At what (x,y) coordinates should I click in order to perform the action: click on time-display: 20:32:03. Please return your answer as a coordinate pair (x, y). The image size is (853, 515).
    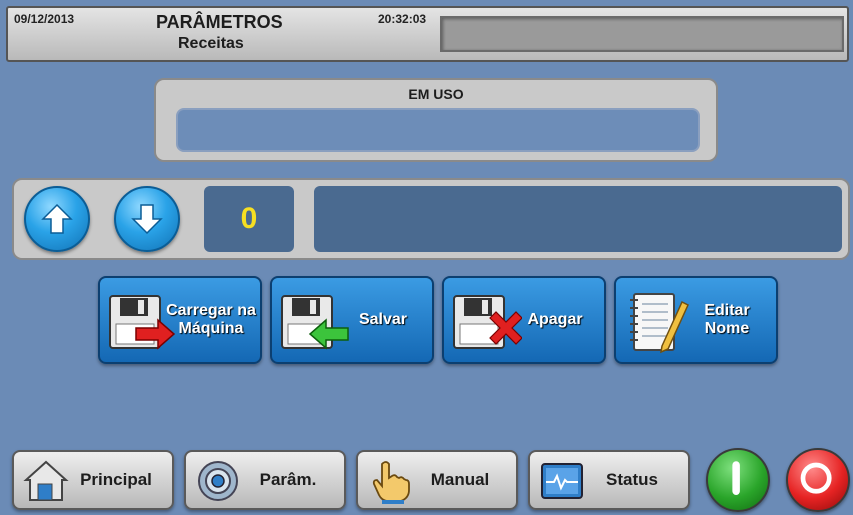
    Looking at the image, I should click on (402, 19).